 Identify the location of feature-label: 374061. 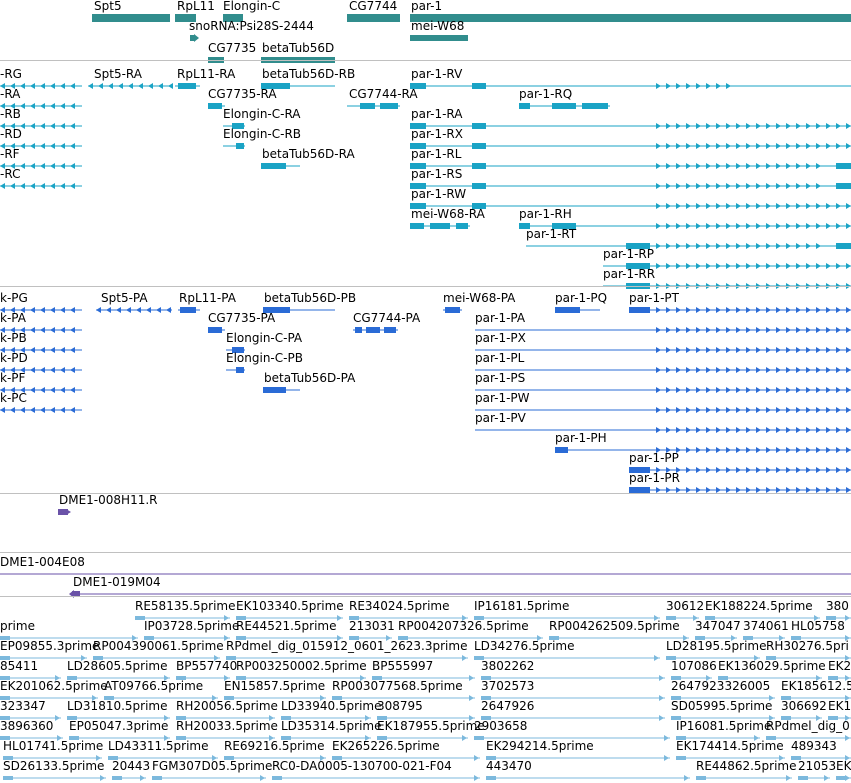
(766, 626).